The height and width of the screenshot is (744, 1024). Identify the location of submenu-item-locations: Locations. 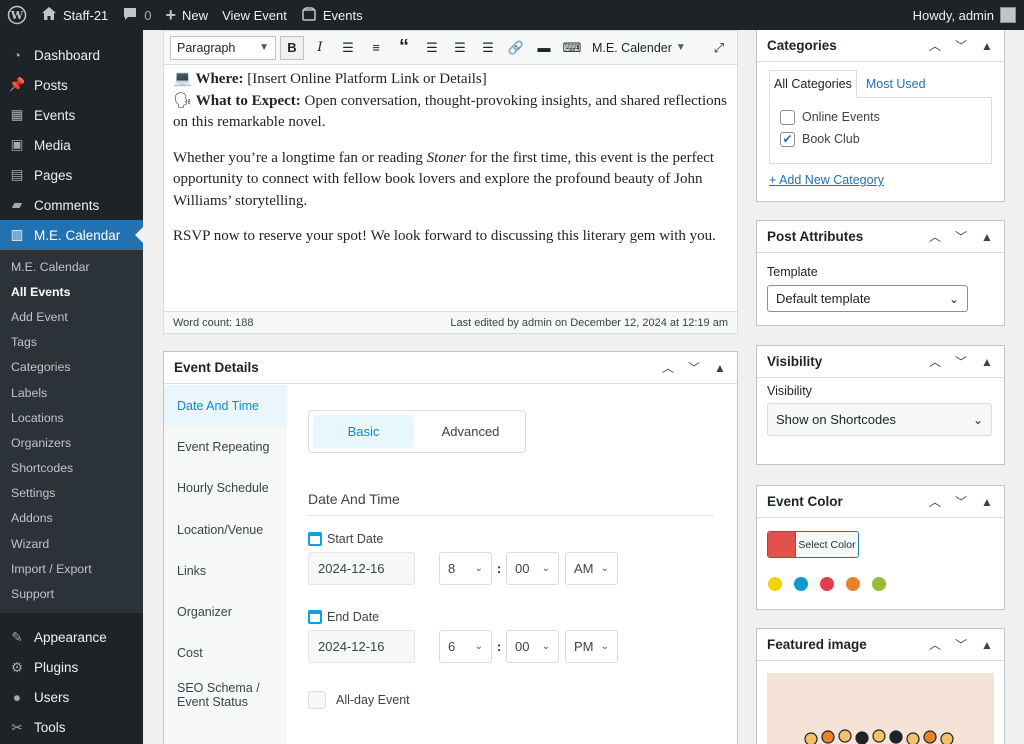
(71, 417).